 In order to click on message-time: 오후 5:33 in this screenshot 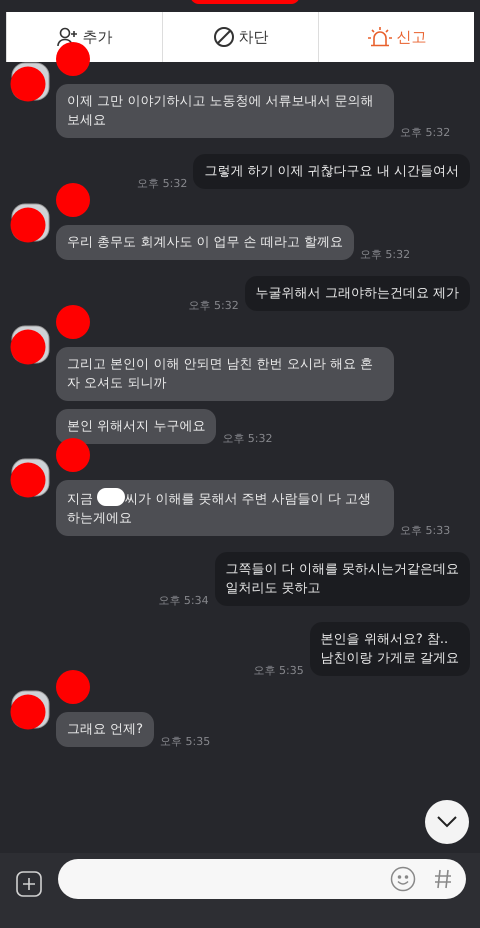, I will do `click(425, 530)`.